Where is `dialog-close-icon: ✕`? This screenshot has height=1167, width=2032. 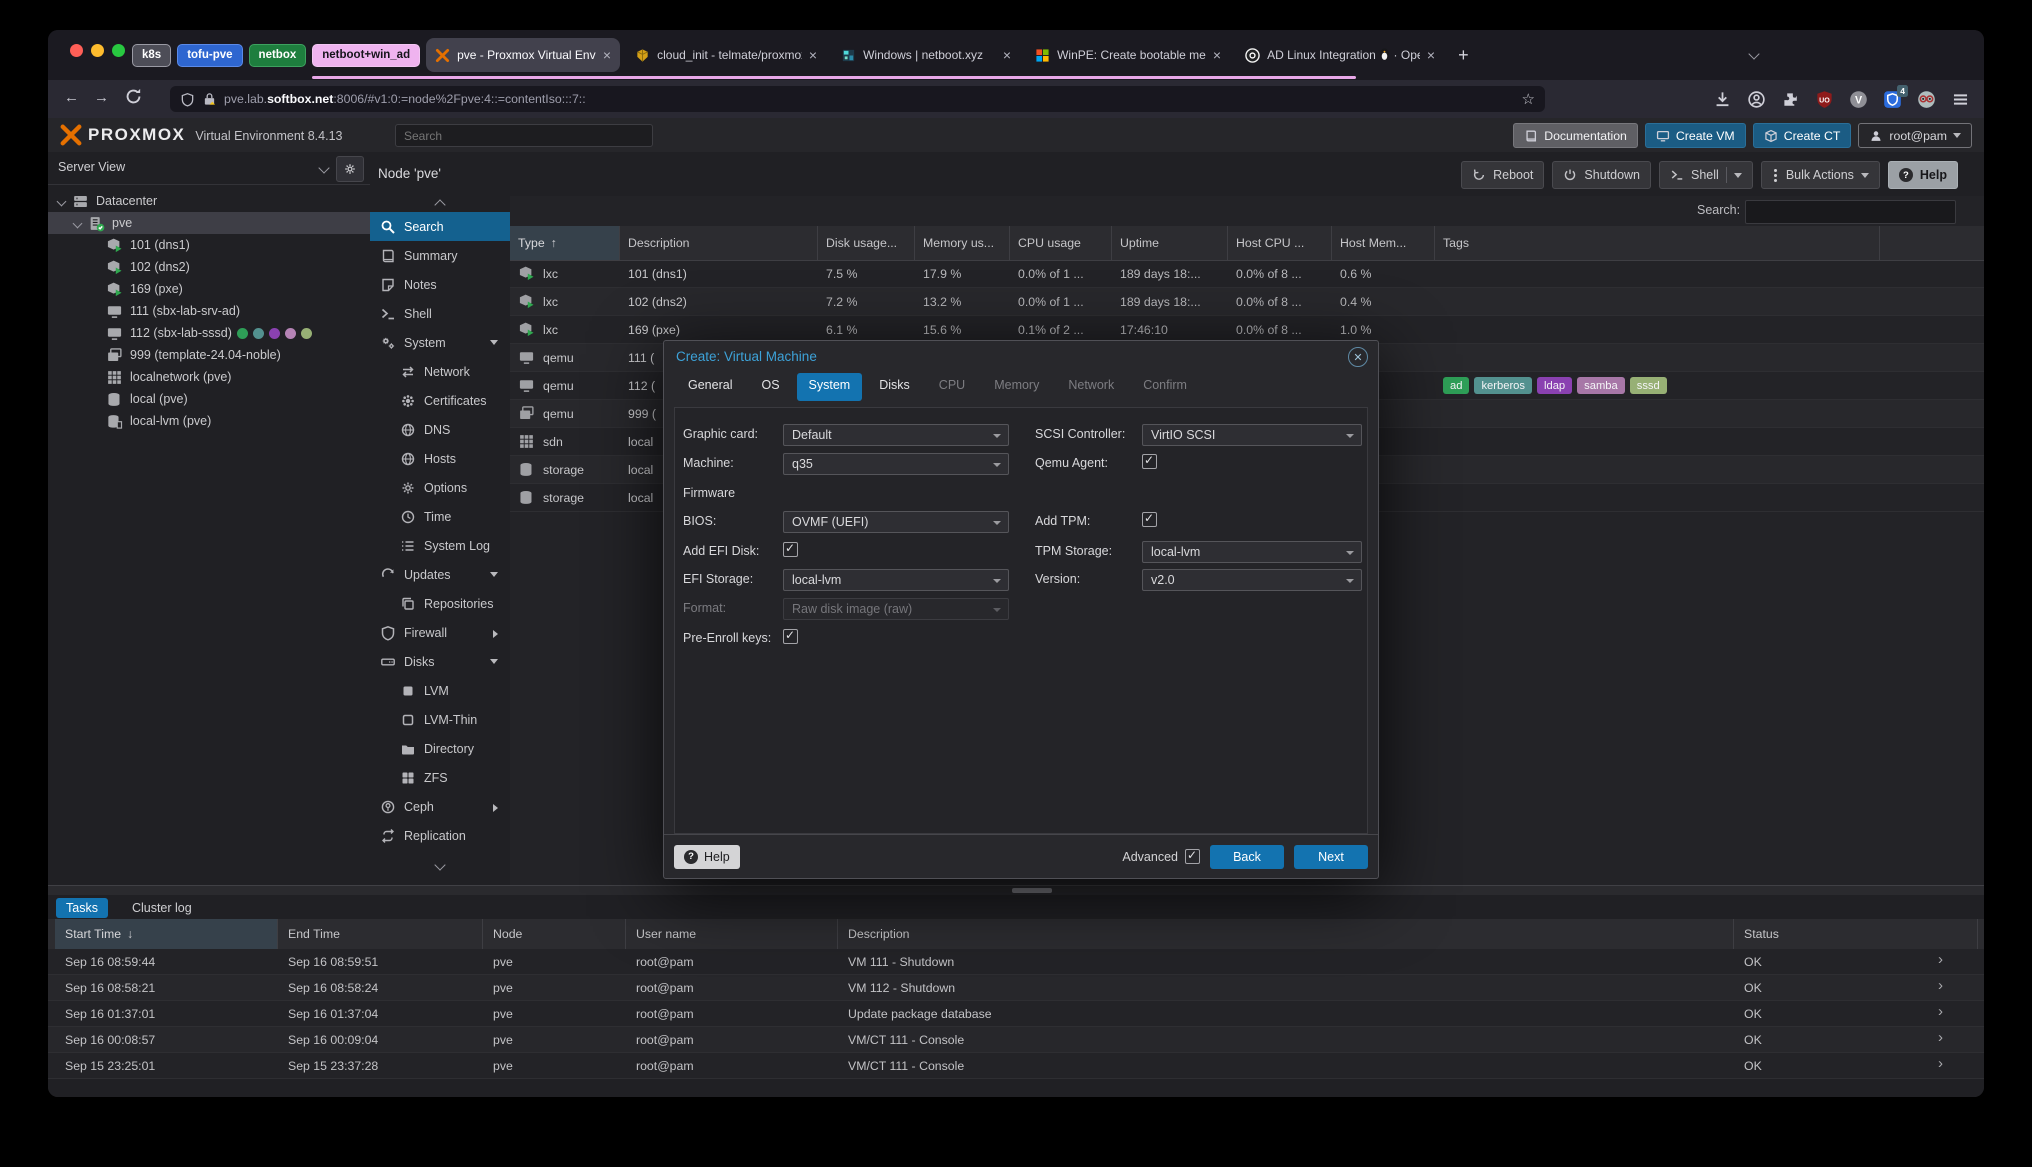
dialog-close-icon: ✕ is located at coordinates (1358, 357).